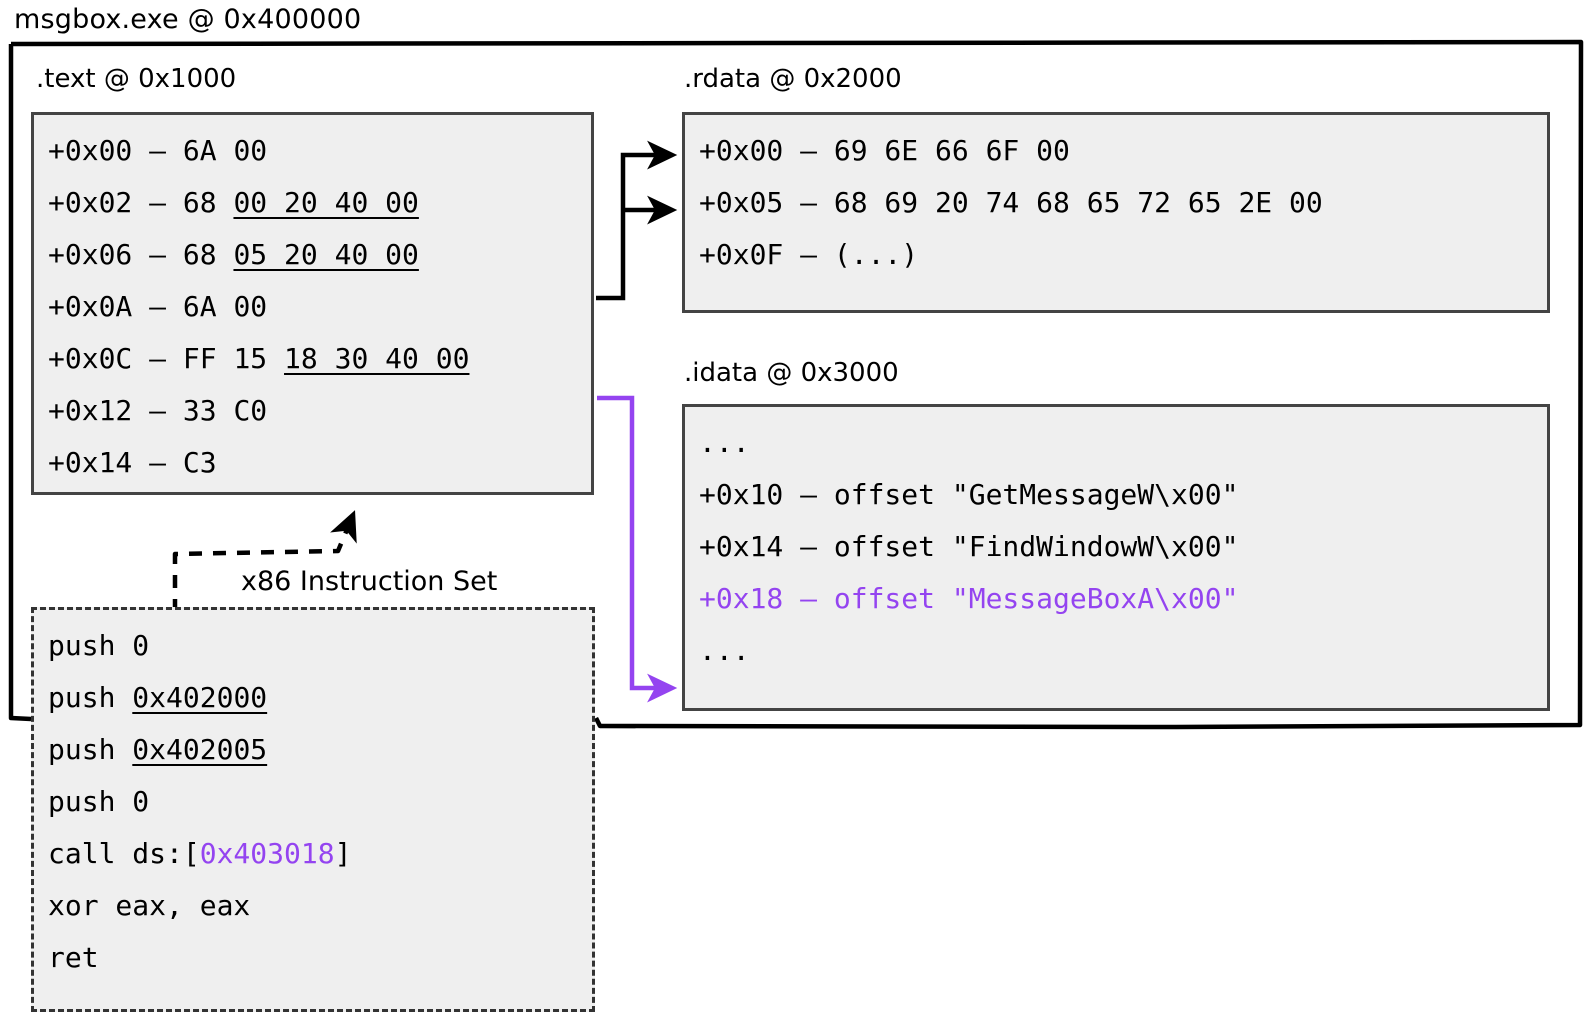  Describe the element at coordinates (326, 202) in the screenshot. I see `text-row-ref: 00 20 40 00` at that location.